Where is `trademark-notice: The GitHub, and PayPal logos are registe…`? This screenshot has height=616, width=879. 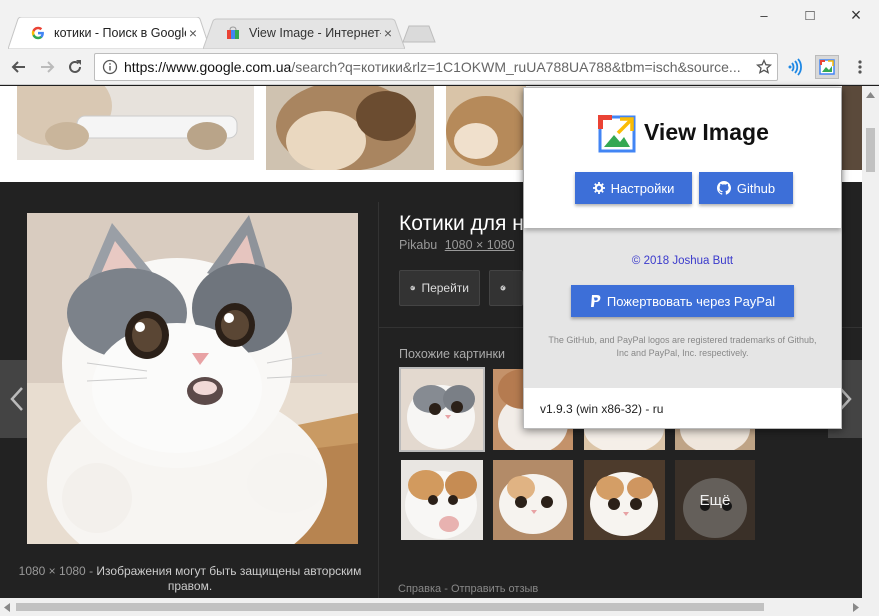
trademark-notice: The GitHub, and PayPal logos are registe… is located at coordinates (682, 346).